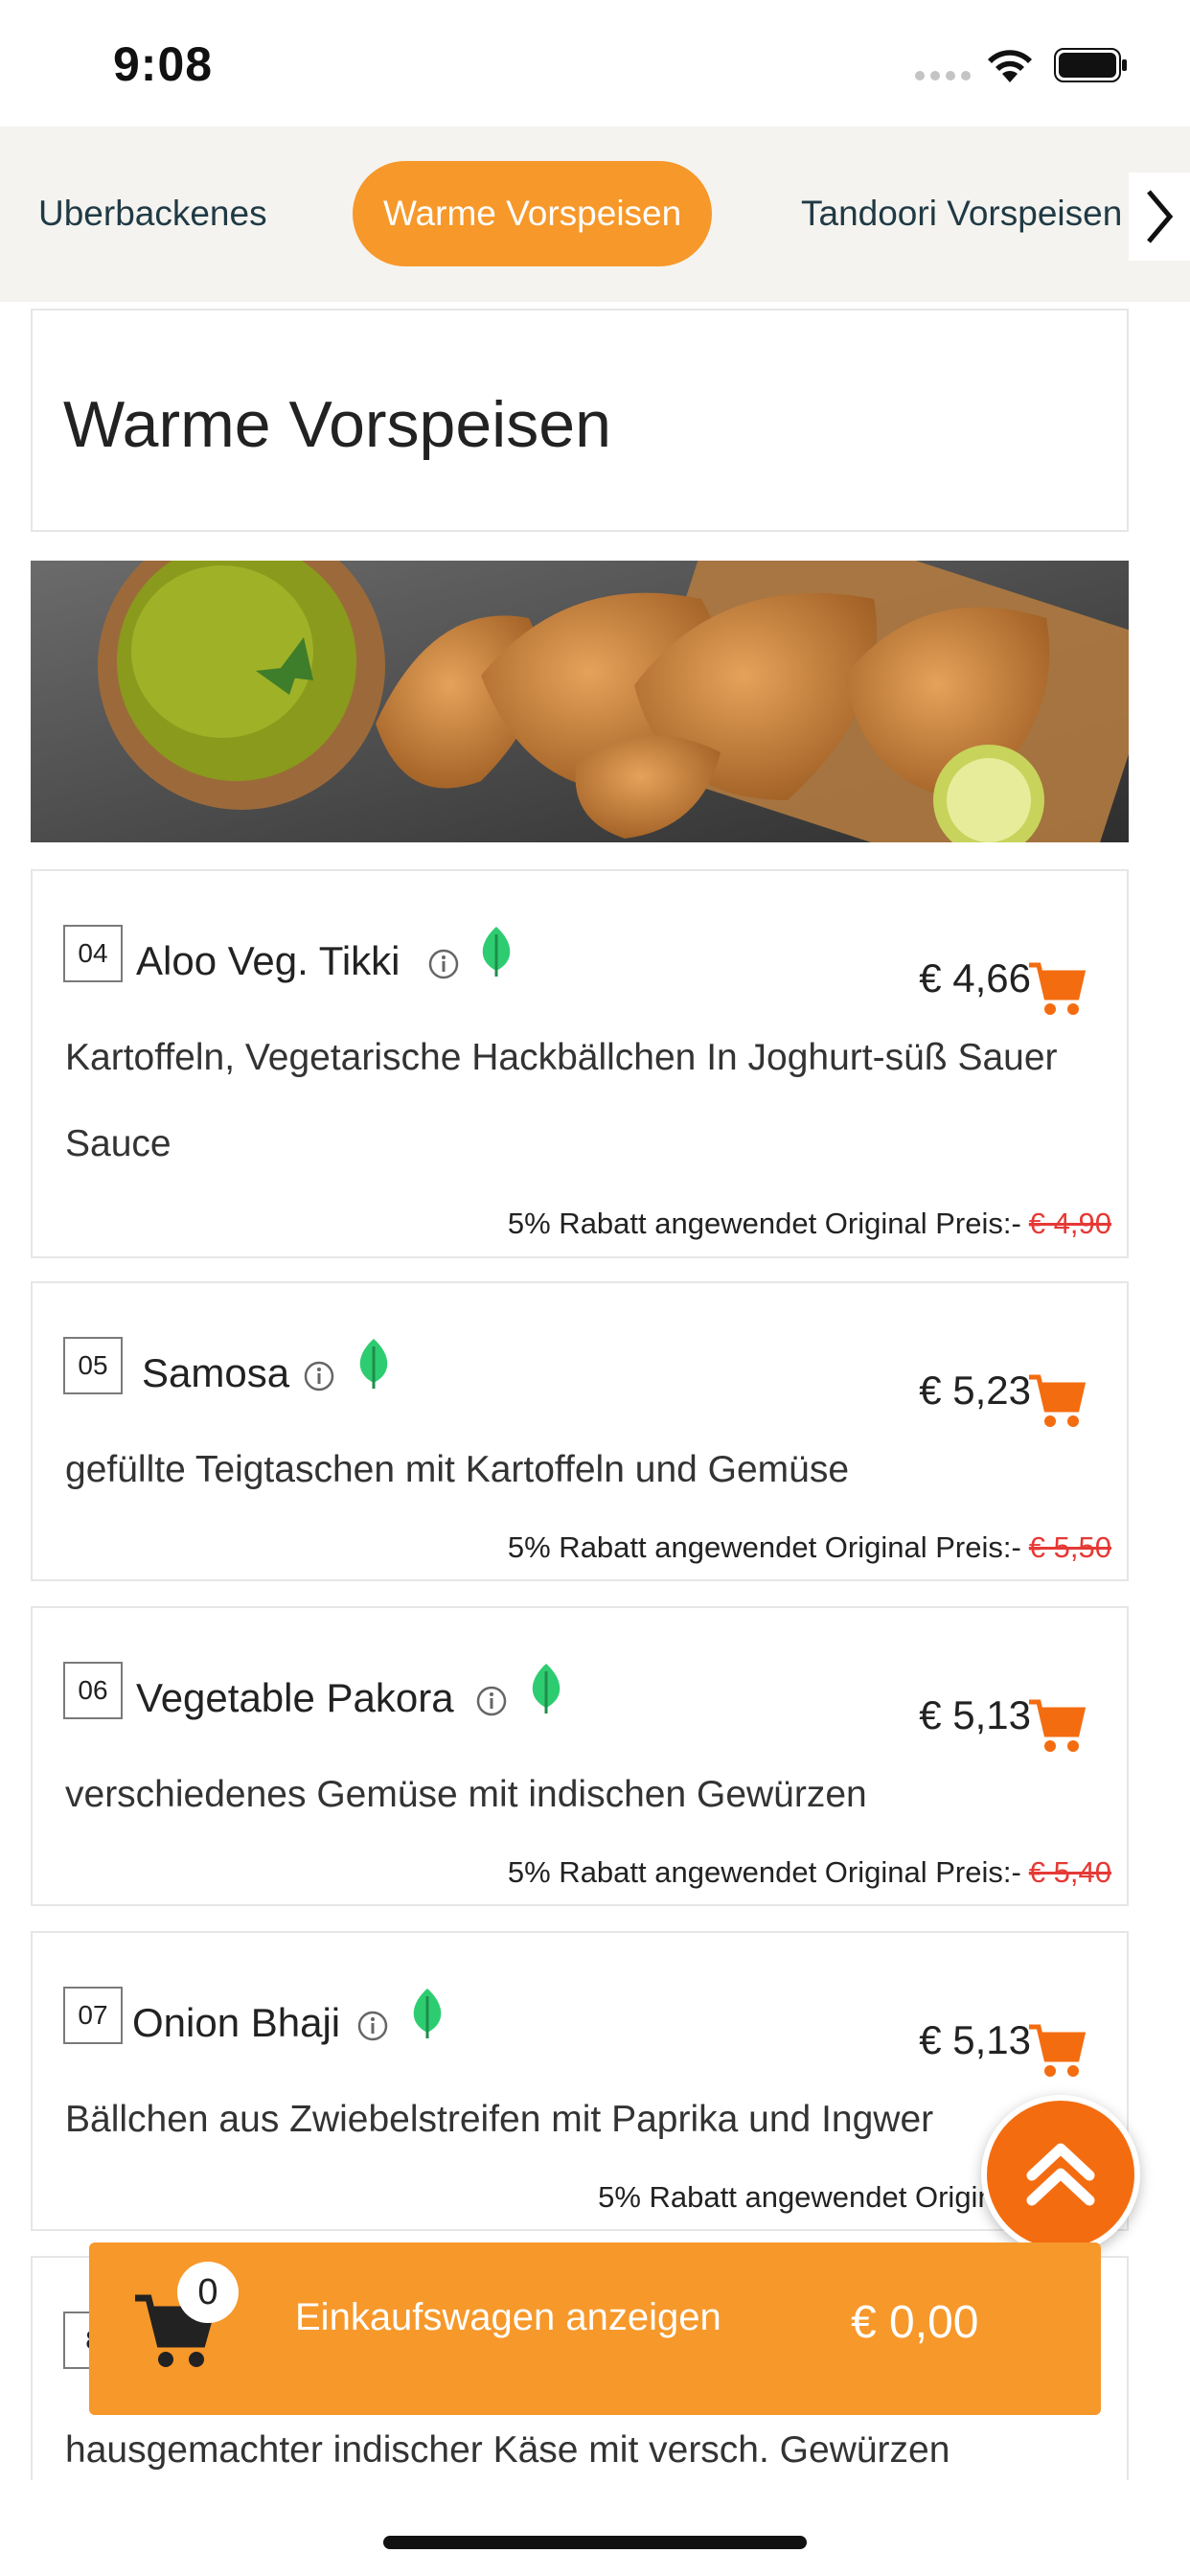 The height and width of the screenshot is (2576, 1190). What do you see at coordinates (1070, 1223) in the screenshot?
I see `original-price: € 4,90` at bounding box center [1070, 1223].